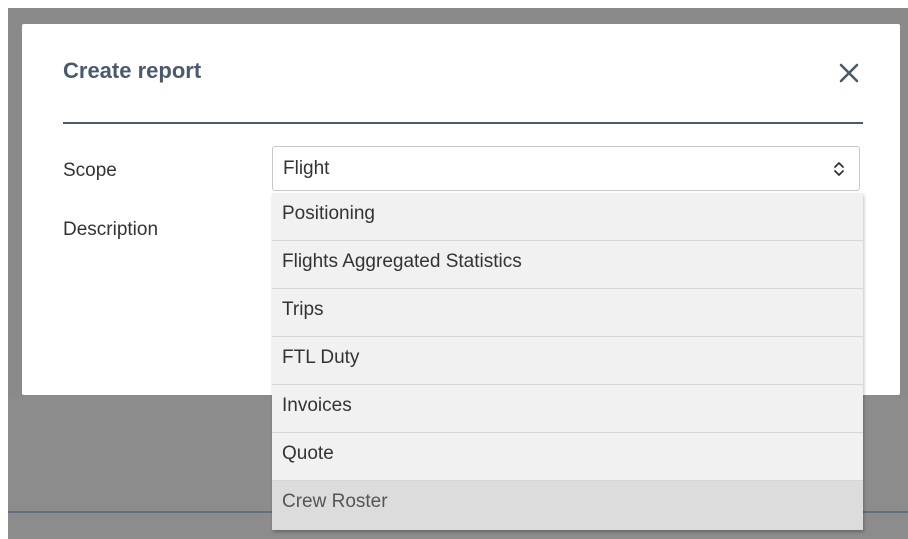 Image resolution: width=908 pixels, height=539 pixels. I want to click on option-label: Trips, so click(303, 309).